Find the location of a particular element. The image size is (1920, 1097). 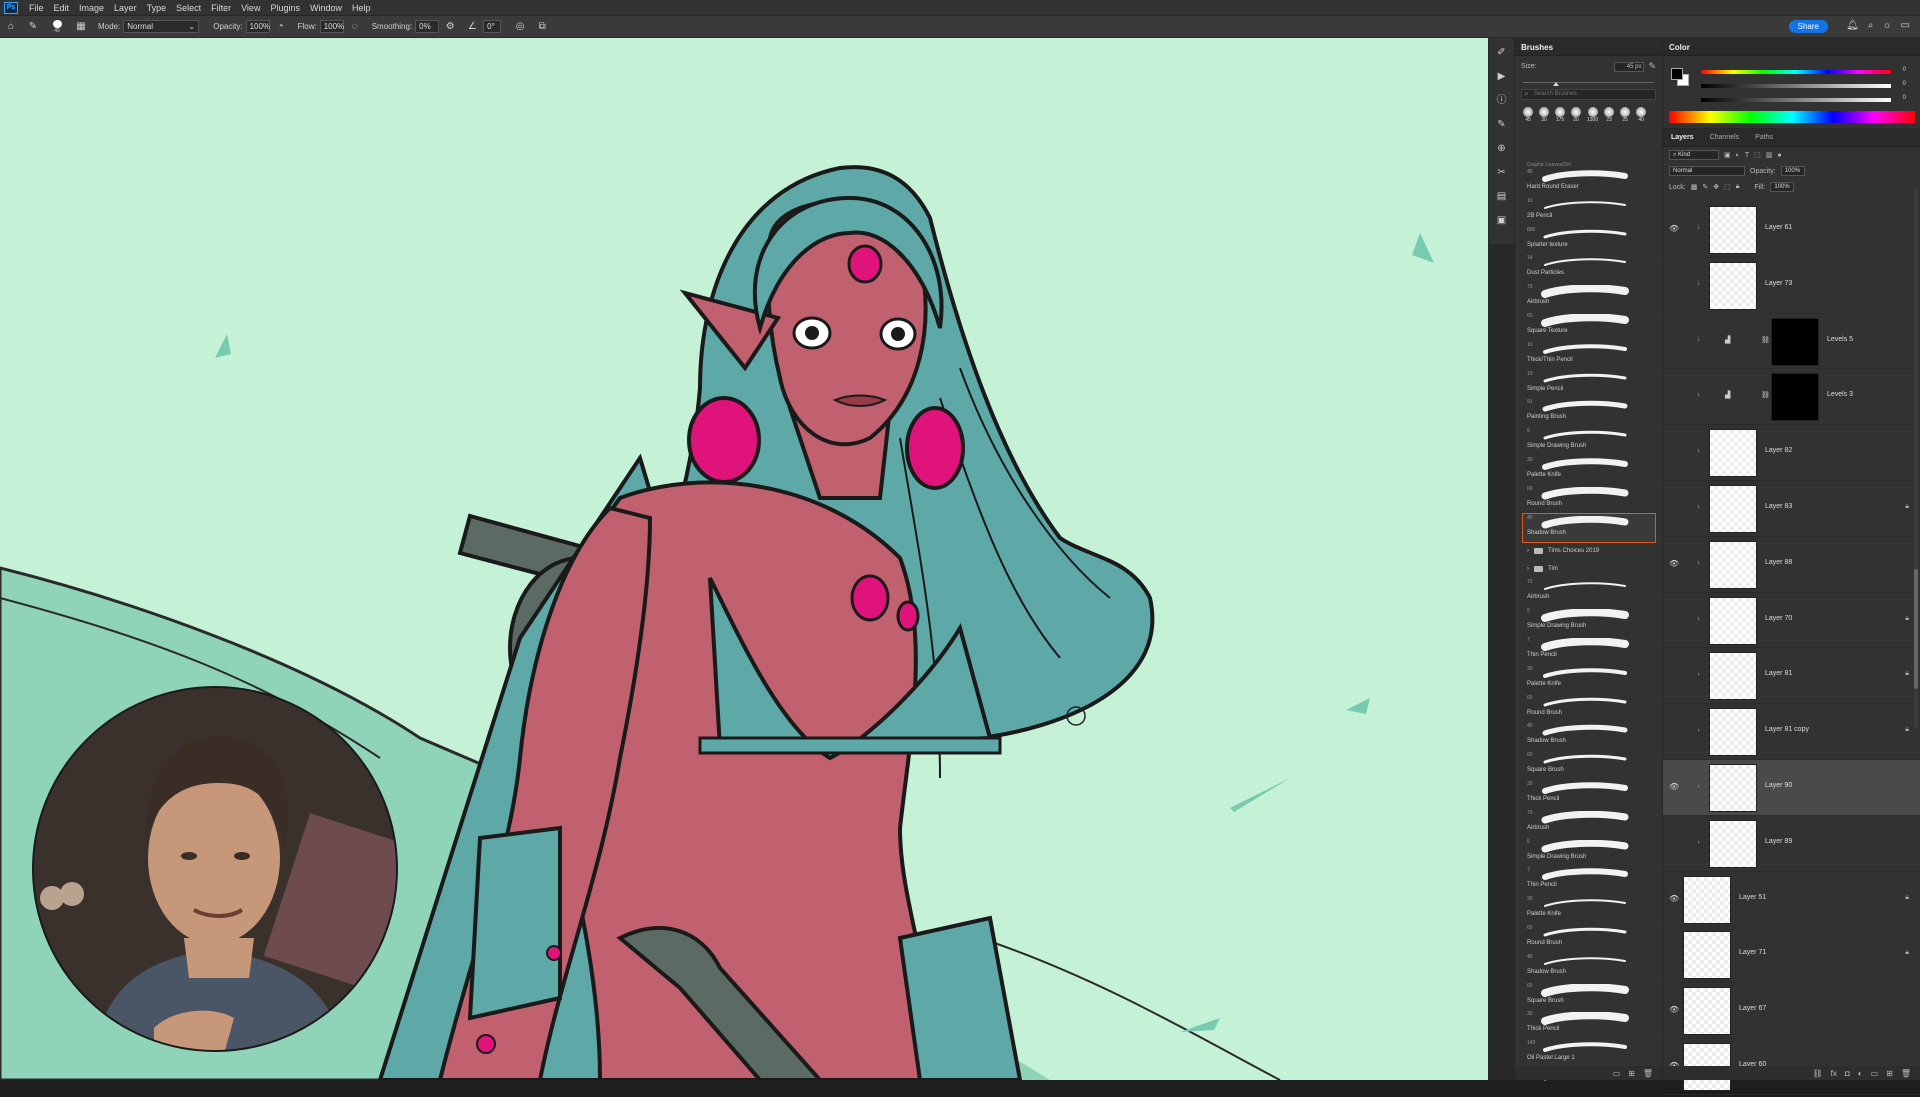

size-field: 45 px is located at coordinates (1629, 66).